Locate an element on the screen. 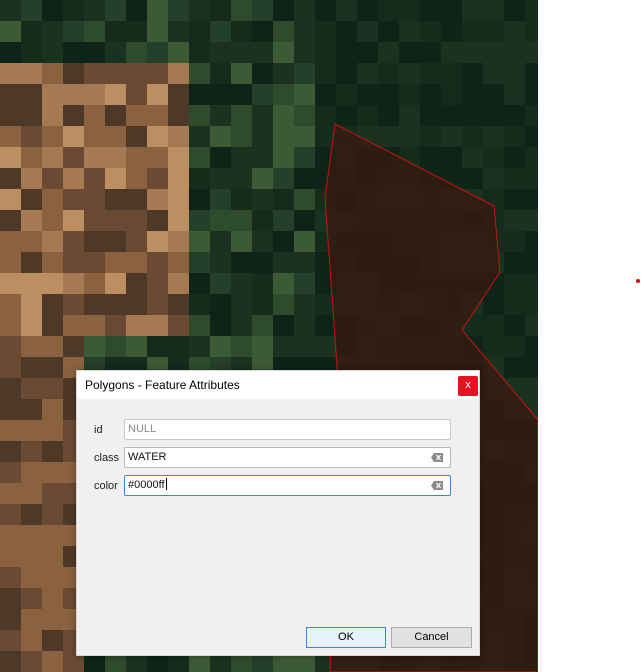 This screenshot has height=672, width=642. id-field: NULL is located at coordinates (287, 429).